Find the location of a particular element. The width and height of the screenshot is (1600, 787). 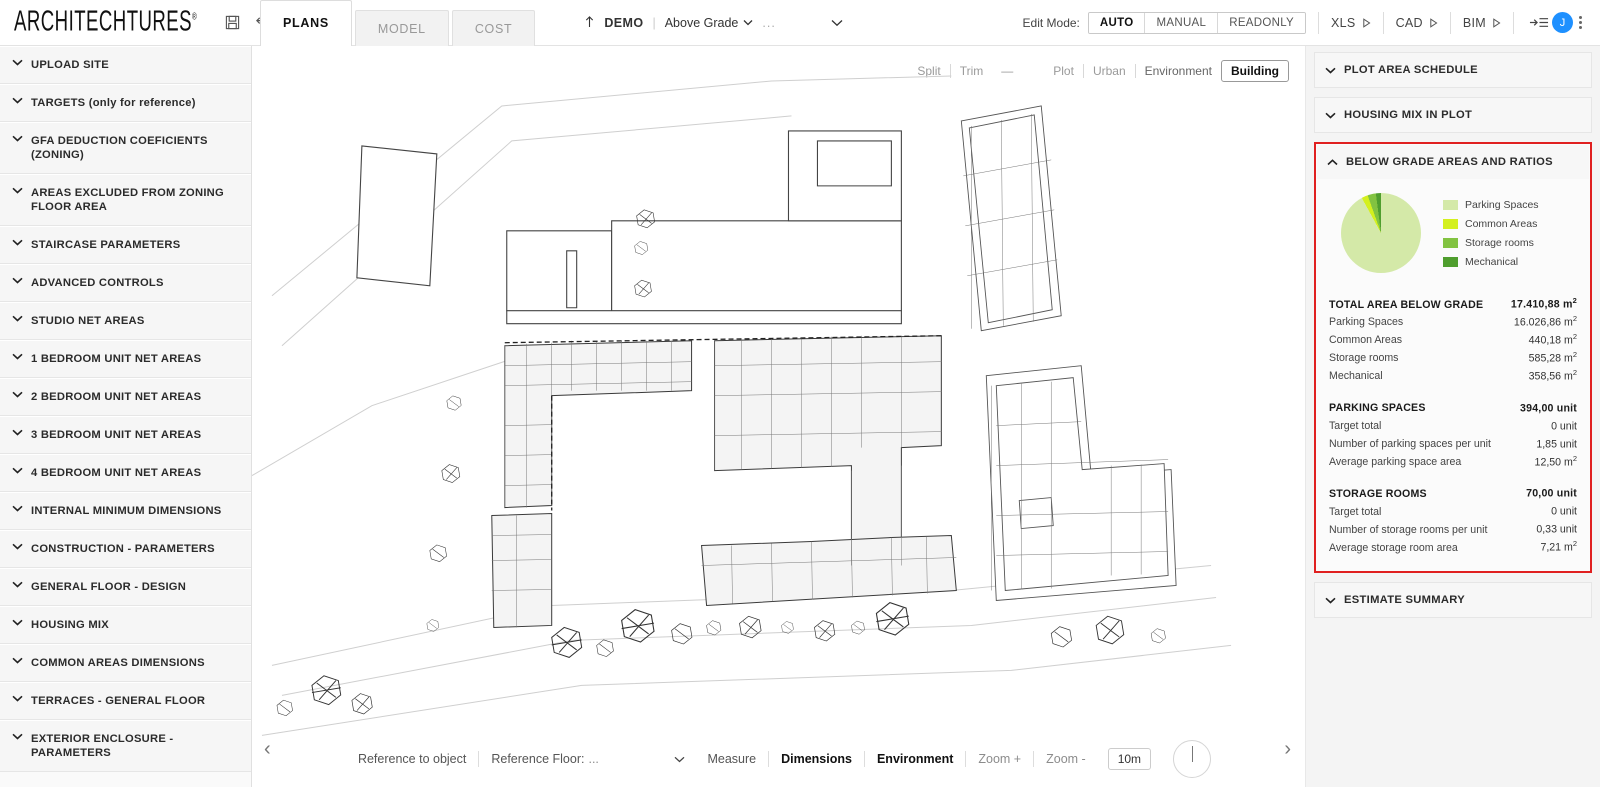

sidebar-item-4-bedroom-net-areas: 4 BEDROOM UNIT NET AREAS is located at coordinates (125, 473).